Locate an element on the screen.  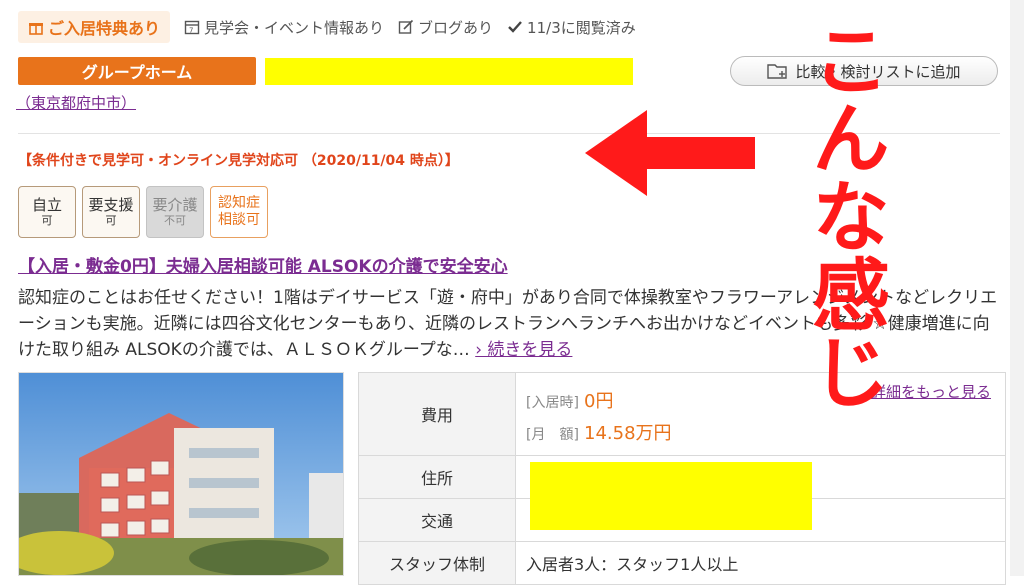
facility-type-badge: グループホーム is located at coordinates (137, 71).